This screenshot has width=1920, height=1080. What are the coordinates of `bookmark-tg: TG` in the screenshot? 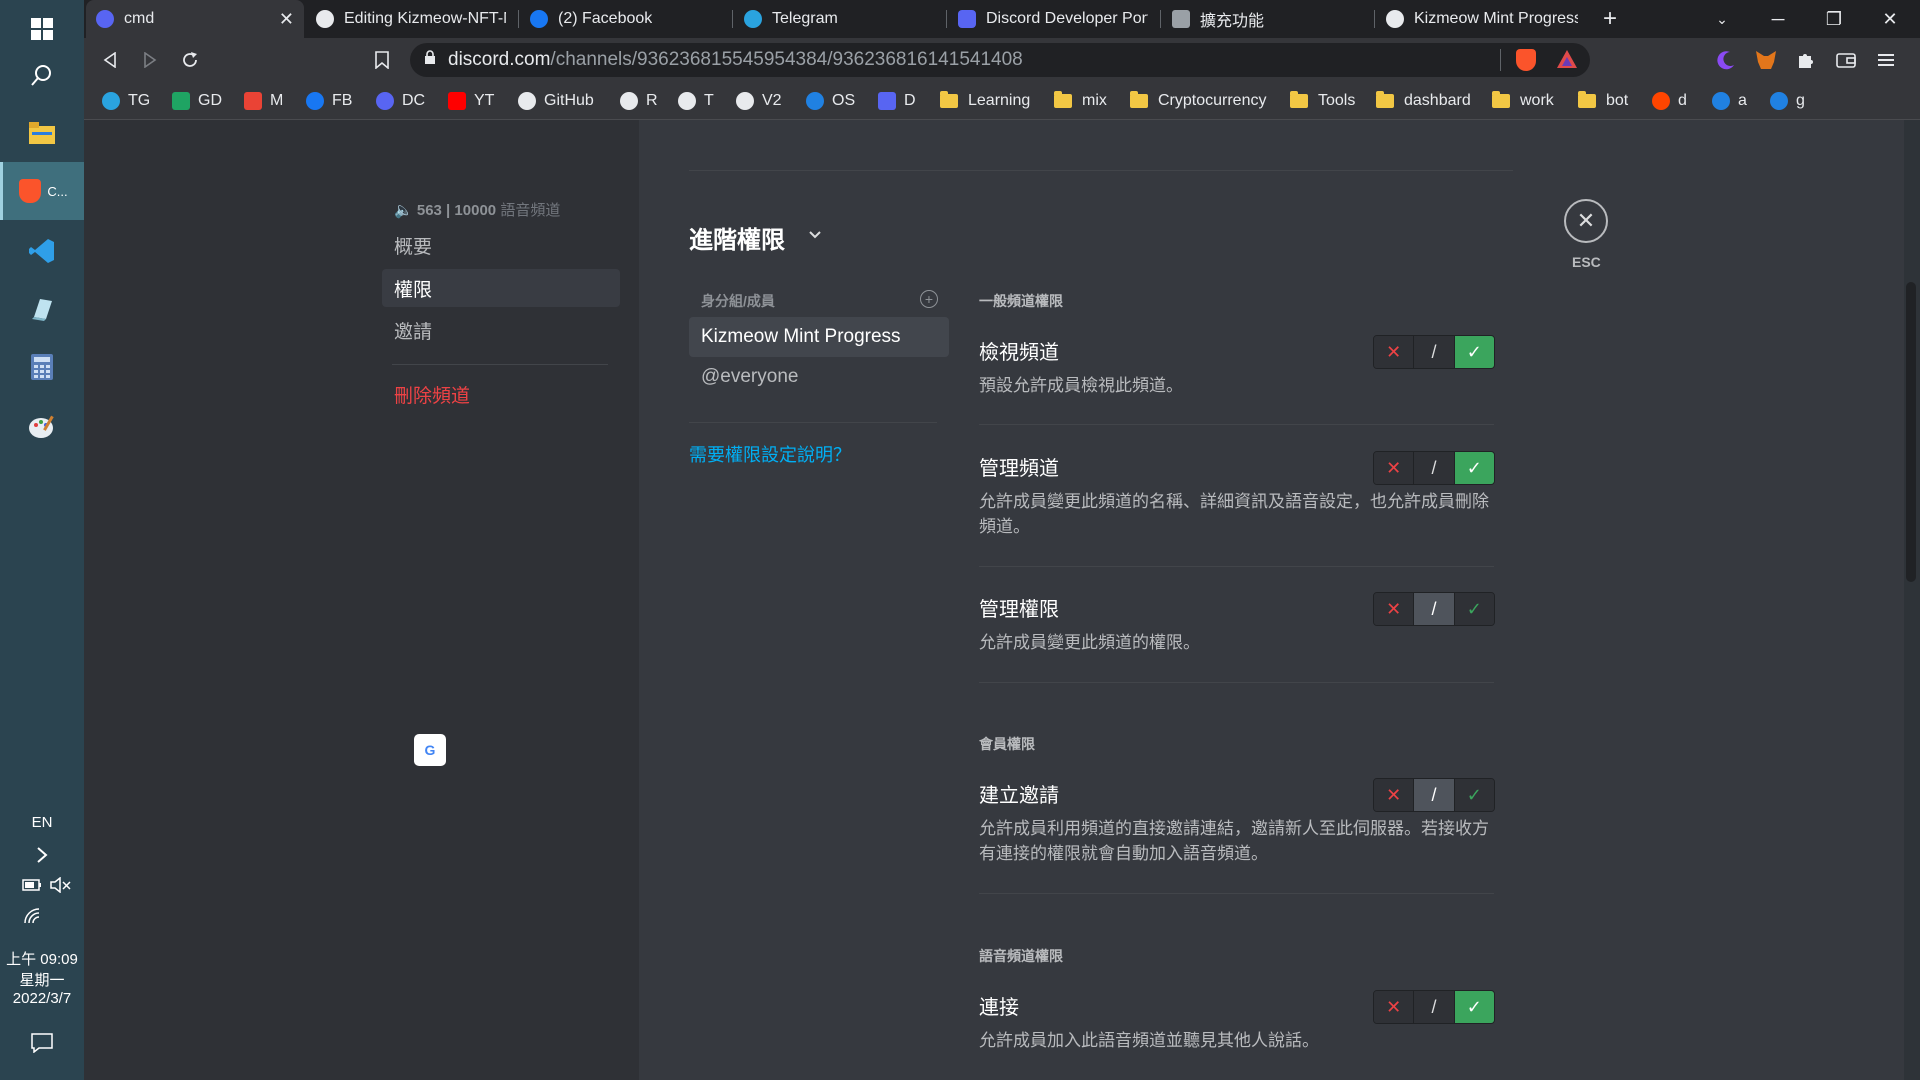 It's located at (126, 101).